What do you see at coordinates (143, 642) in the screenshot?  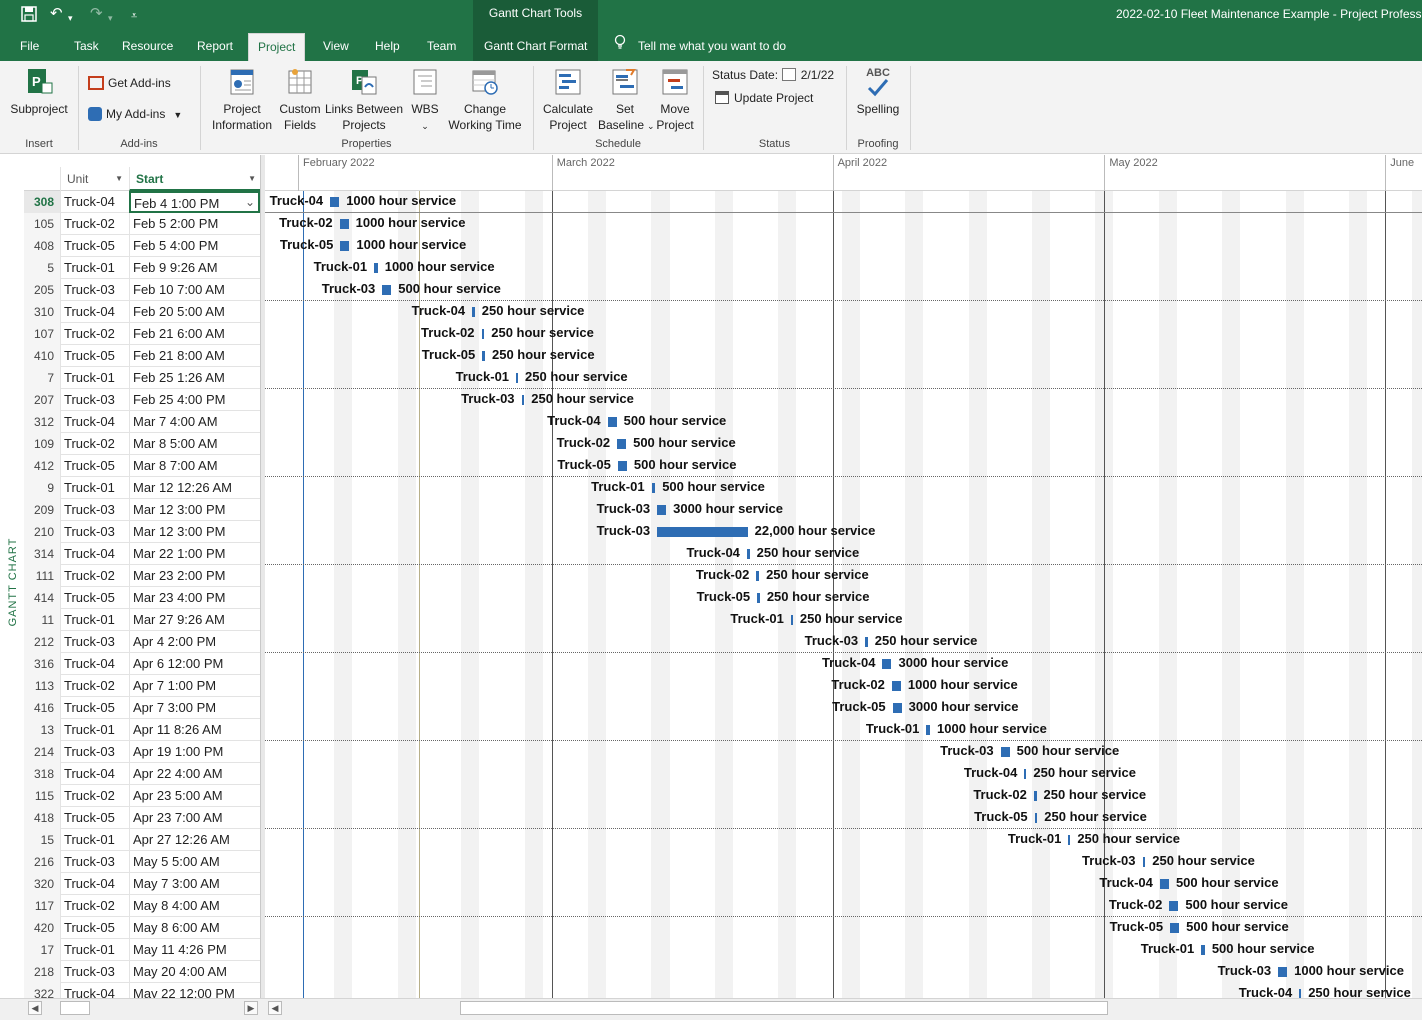 I see `table-row: 212 Truck-03 Apr 4 2:00 PM` at bounding box center [143, 642].